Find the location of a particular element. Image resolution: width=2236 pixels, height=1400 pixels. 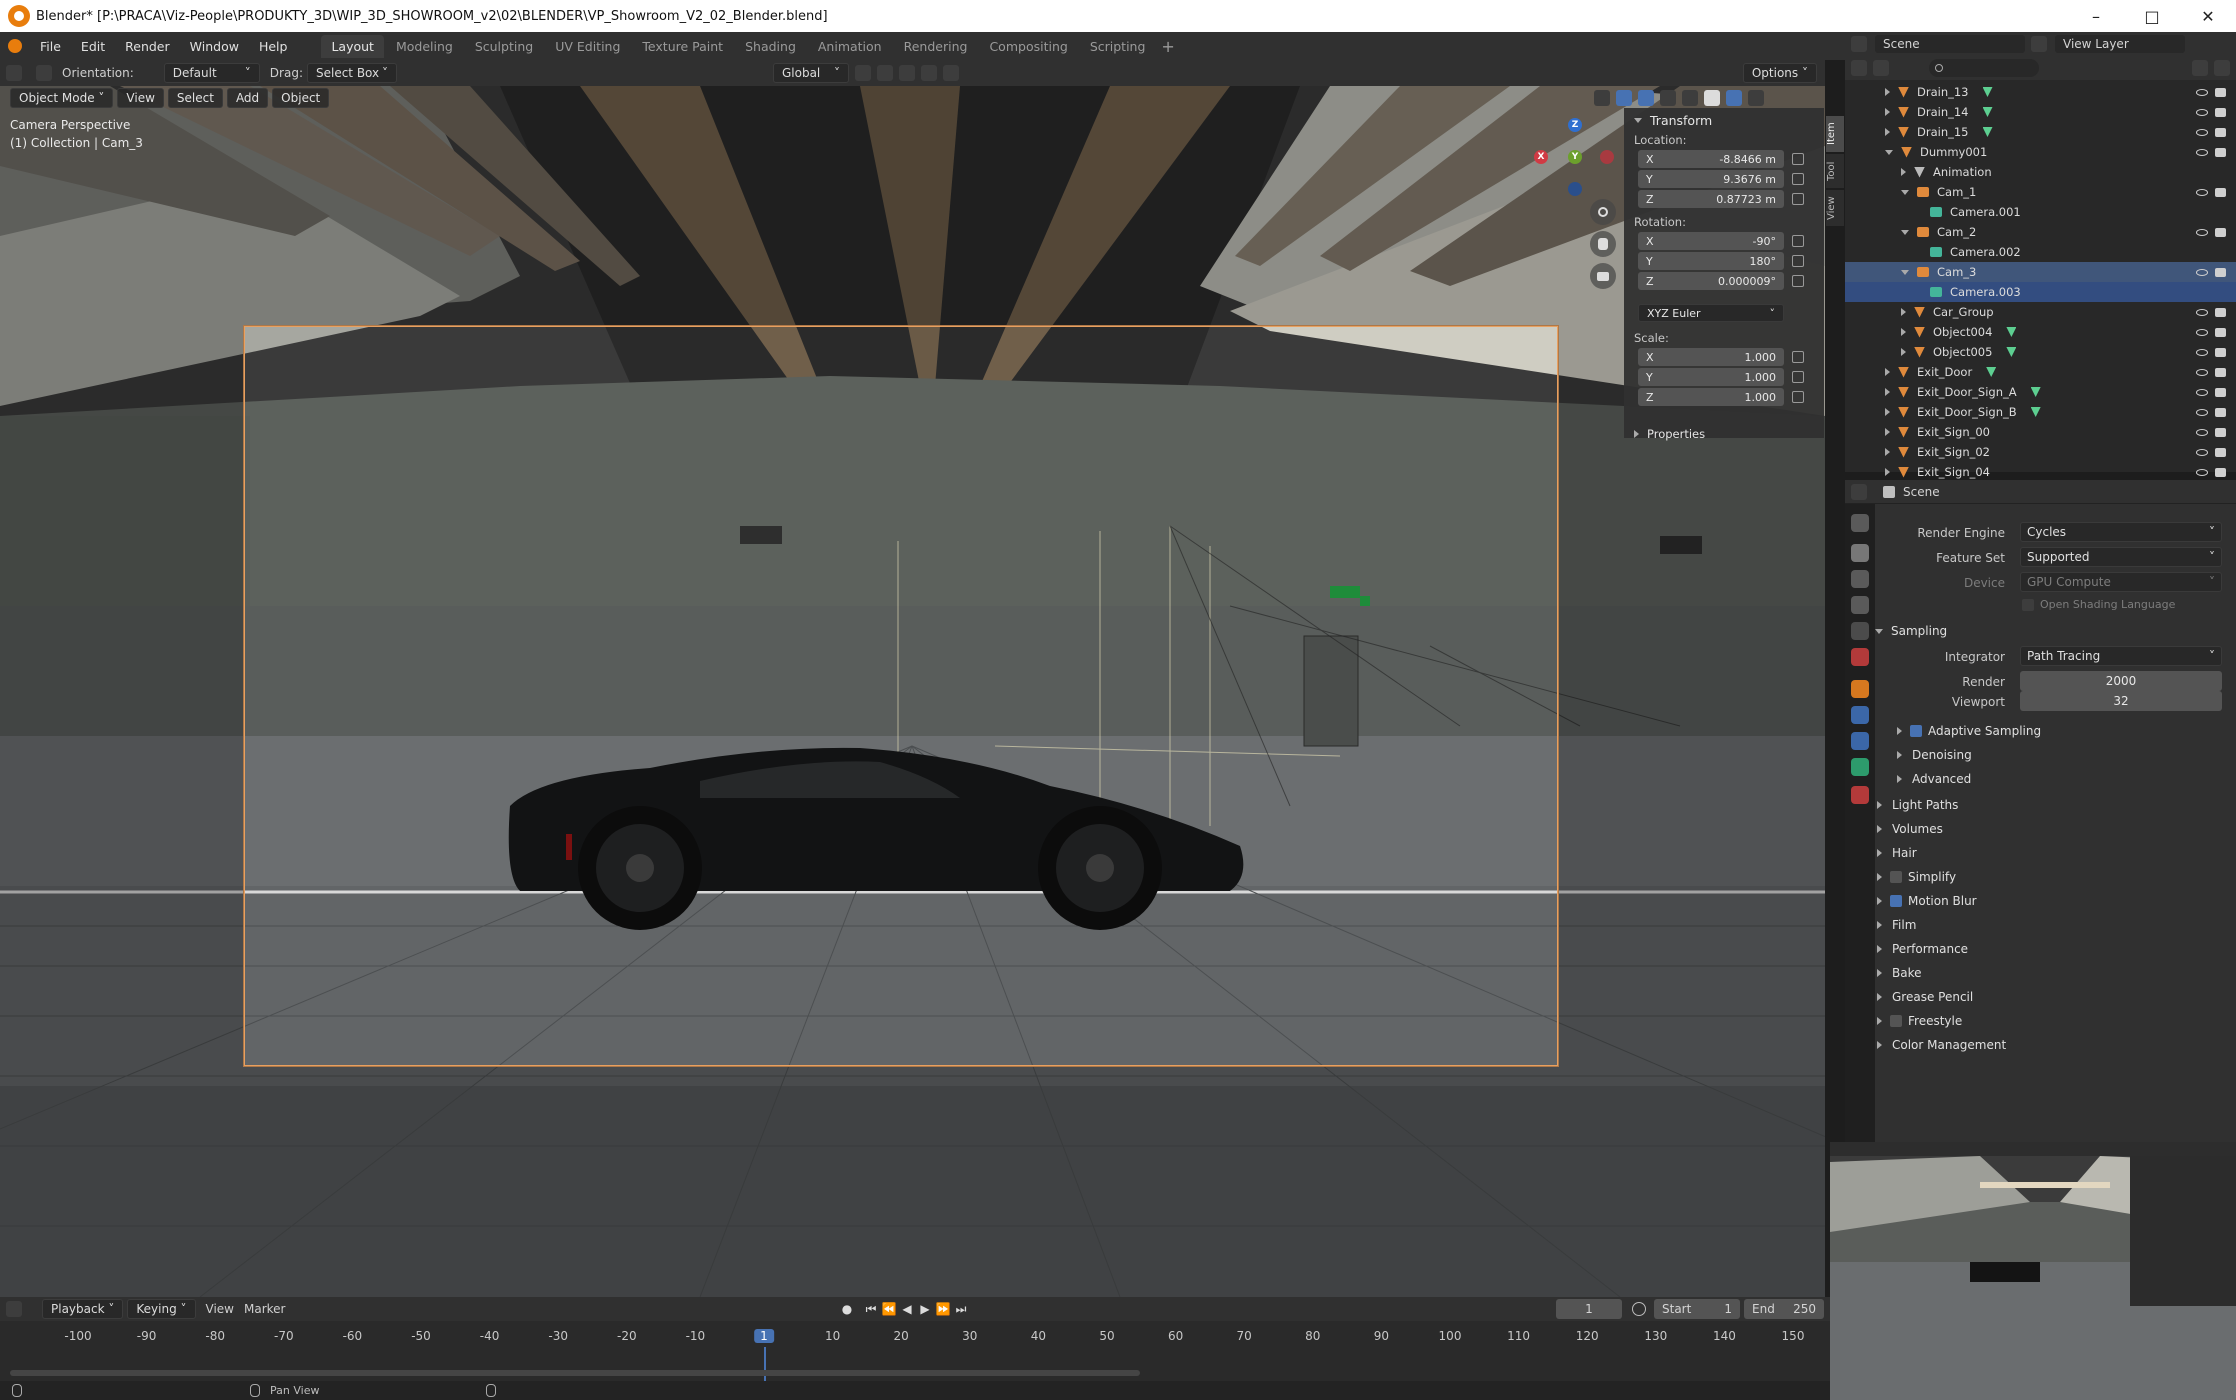

material-shading-icon is located at coordinates (1734, 98).